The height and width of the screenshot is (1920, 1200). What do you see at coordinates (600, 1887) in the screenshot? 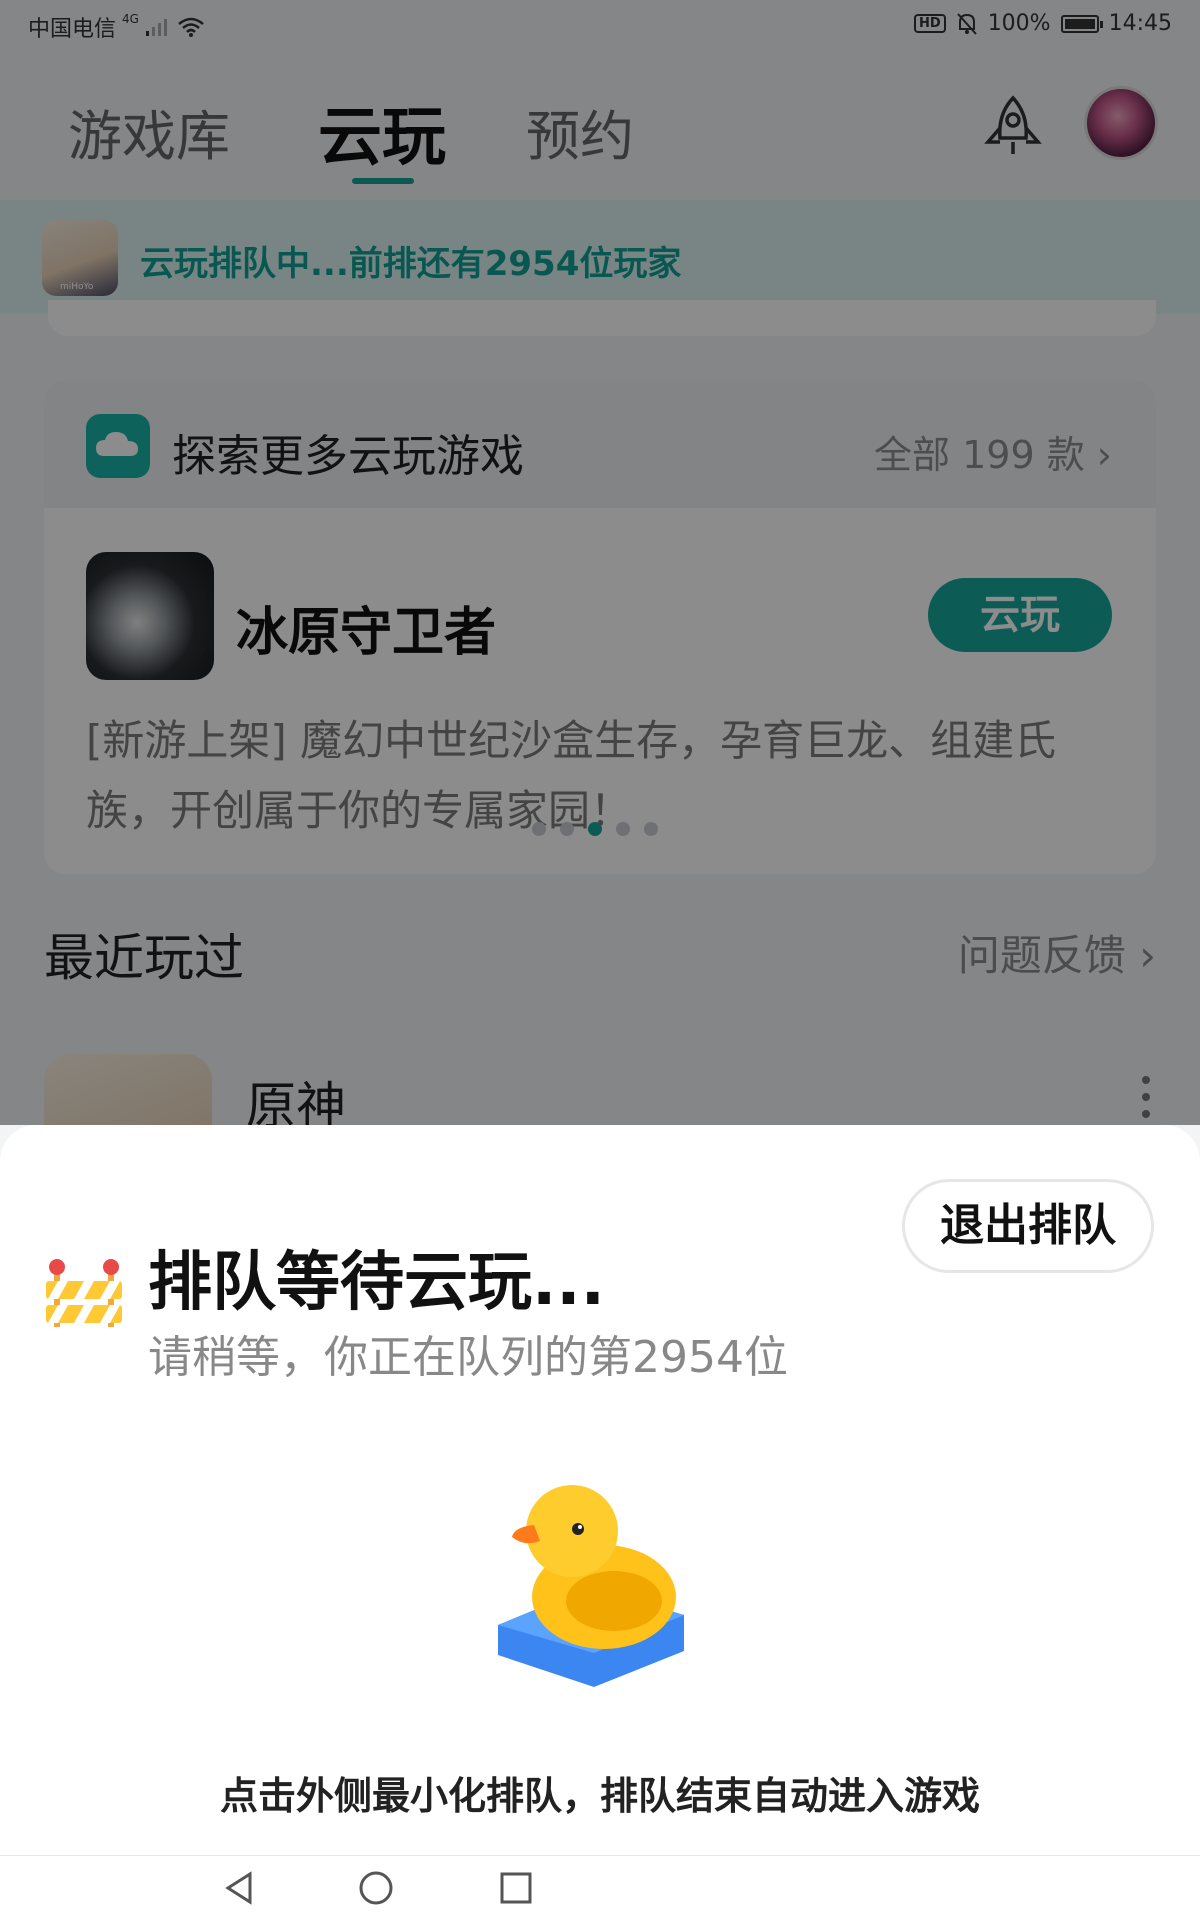
I see `system-nav-bar` at bounding box center [600, 1887].